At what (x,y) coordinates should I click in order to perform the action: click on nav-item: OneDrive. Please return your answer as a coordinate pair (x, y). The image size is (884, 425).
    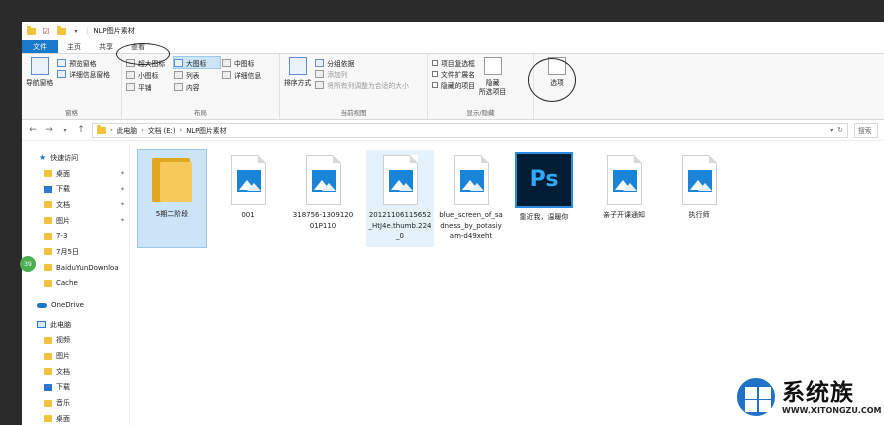
    Looking at the image, I should click on (75, 305).